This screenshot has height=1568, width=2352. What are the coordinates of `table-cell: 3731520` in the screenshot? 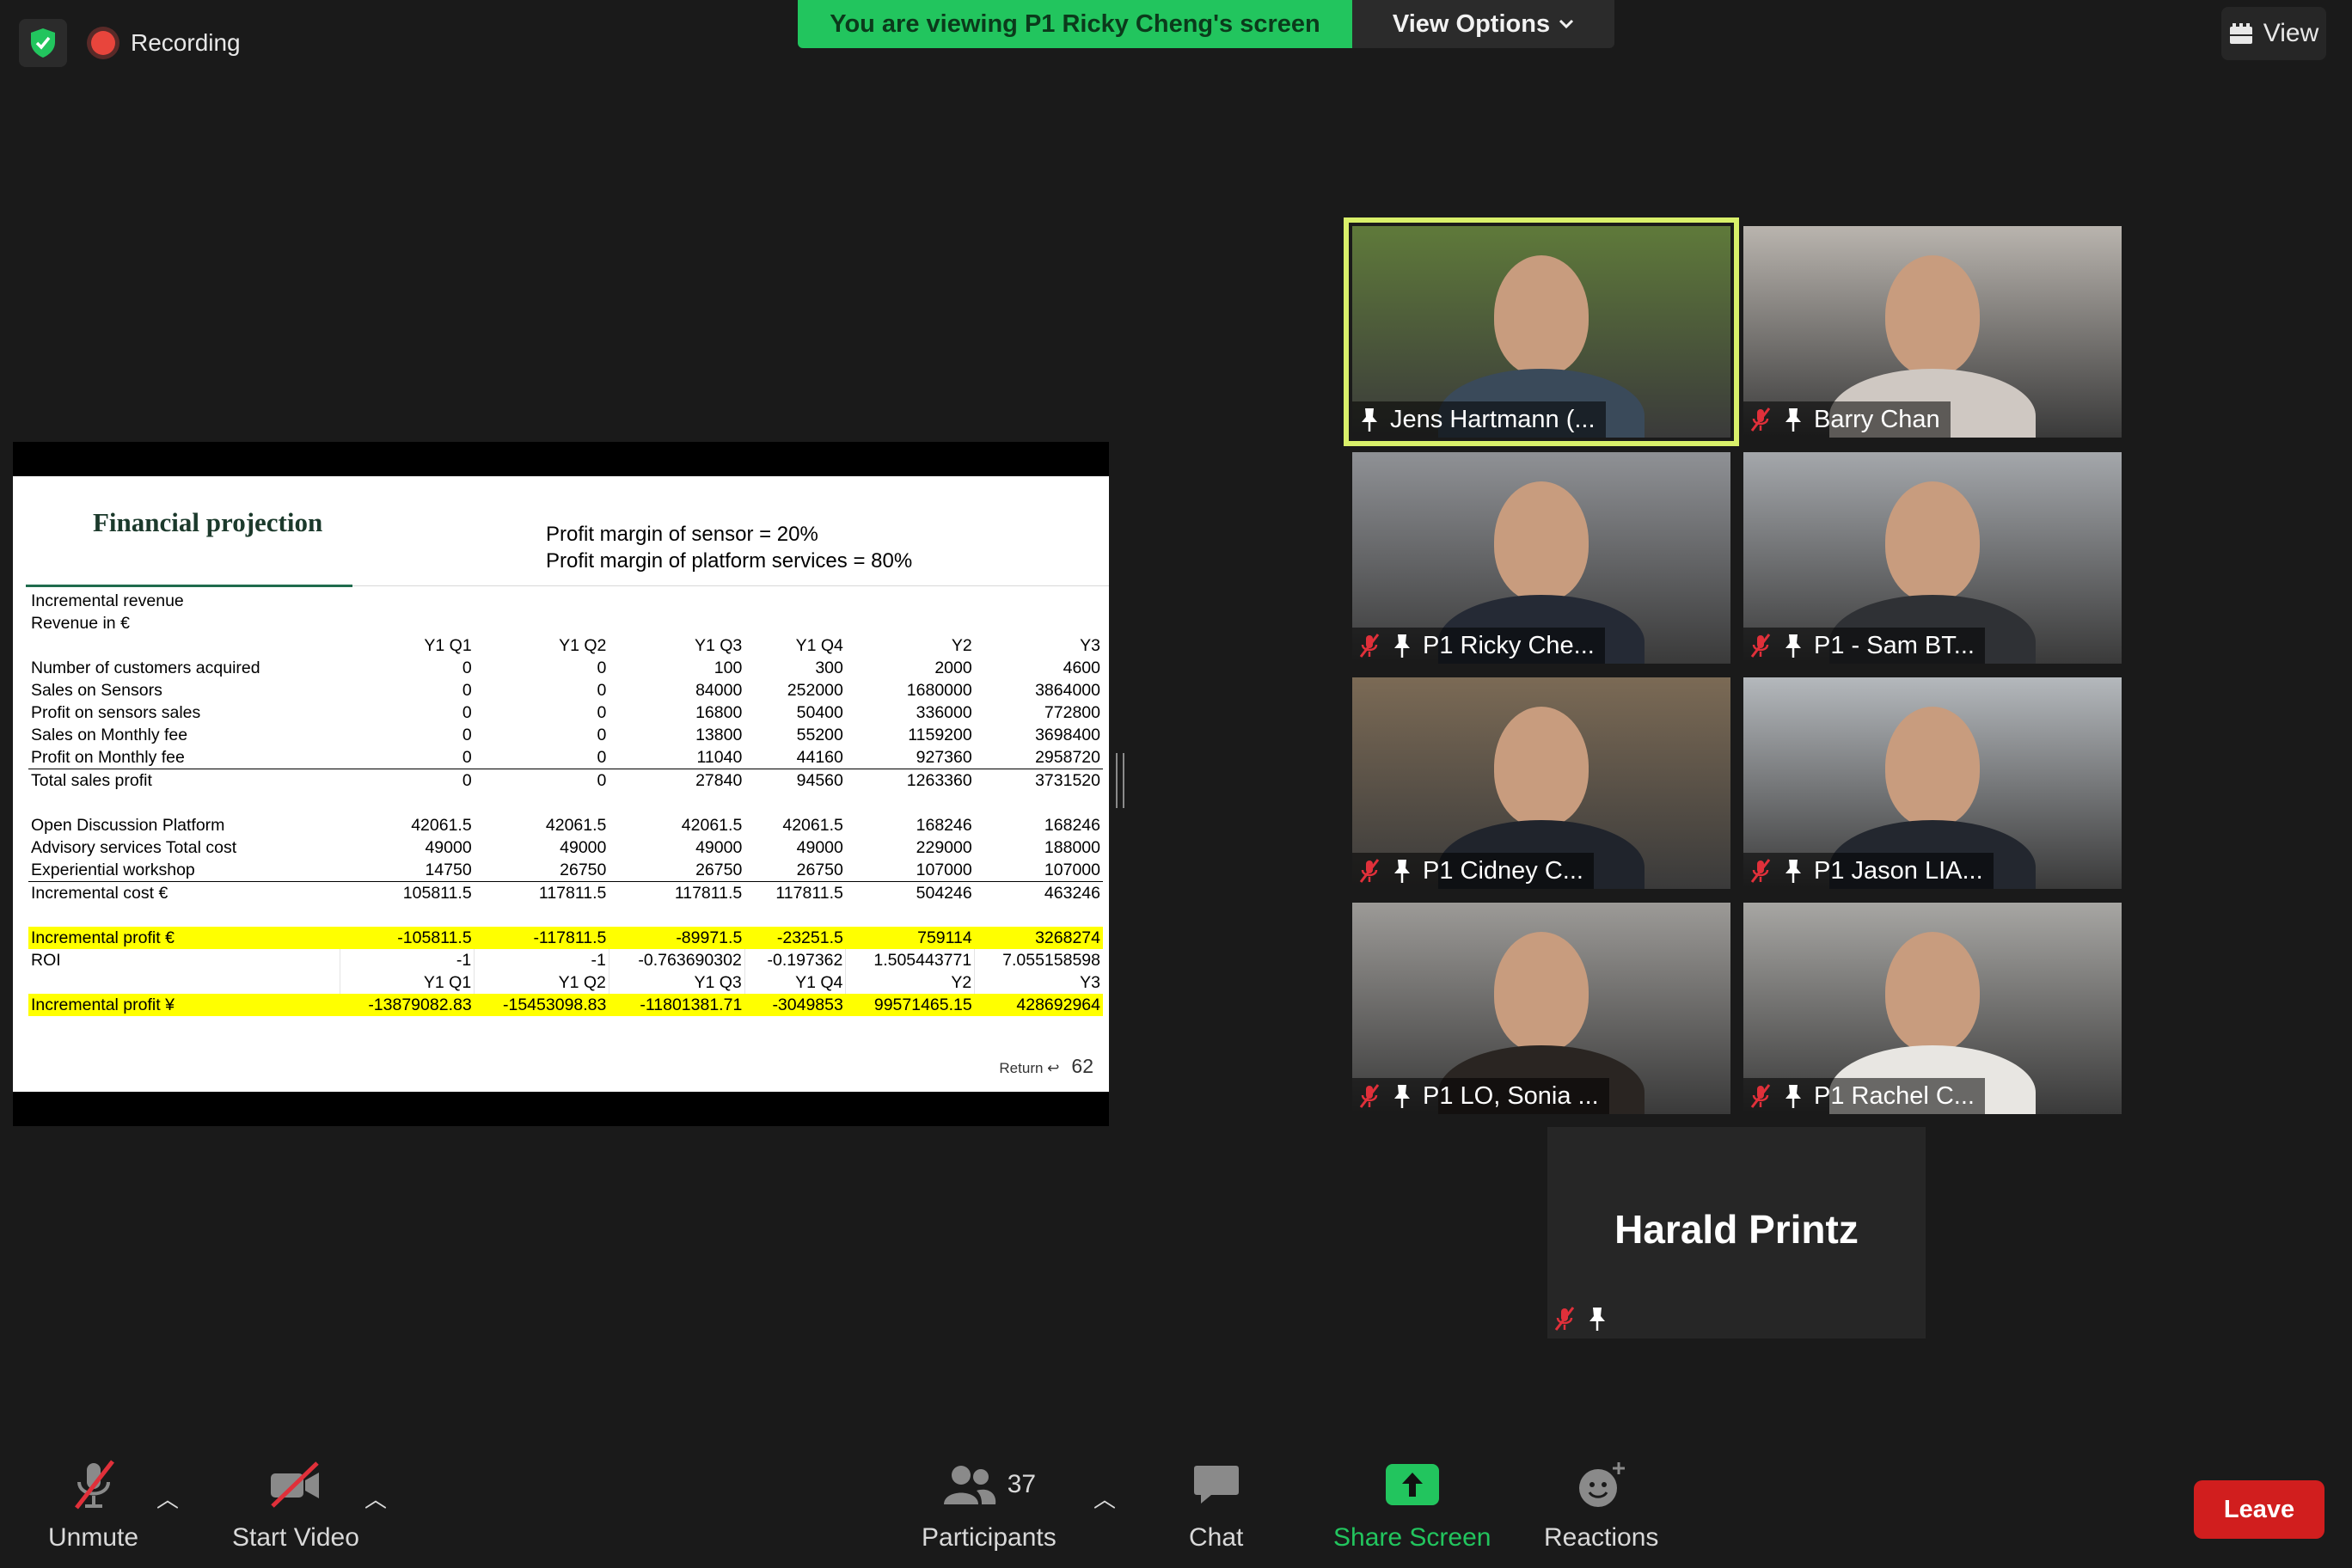 It's located at (1067, 780).